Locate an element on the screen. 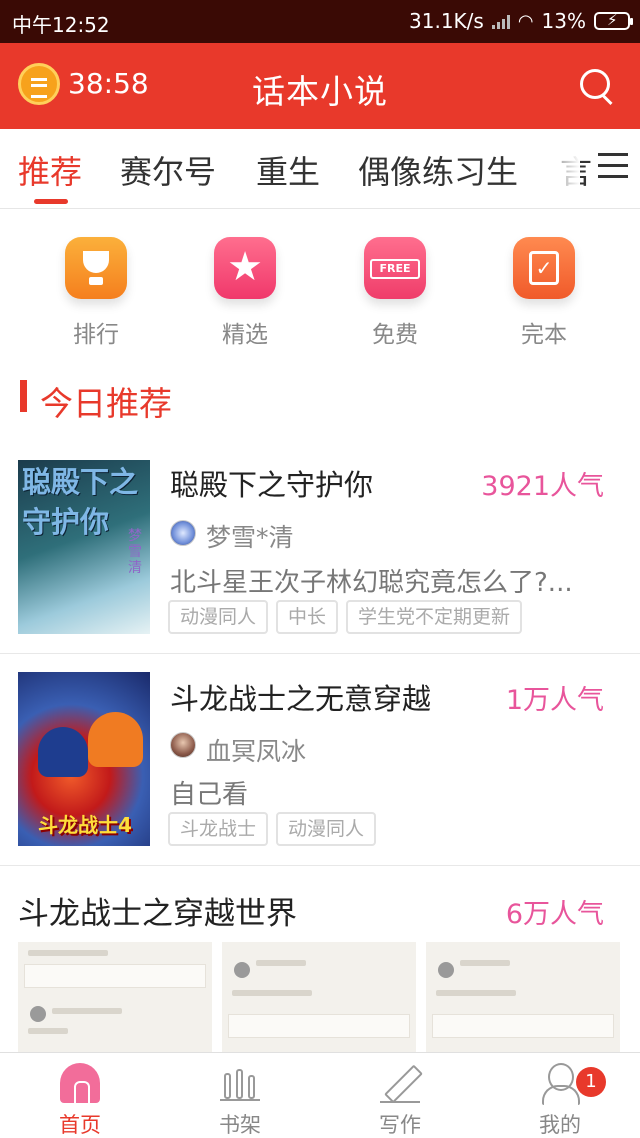  cover-title: 斗龙战士4 is located at coordinates (85, 825).